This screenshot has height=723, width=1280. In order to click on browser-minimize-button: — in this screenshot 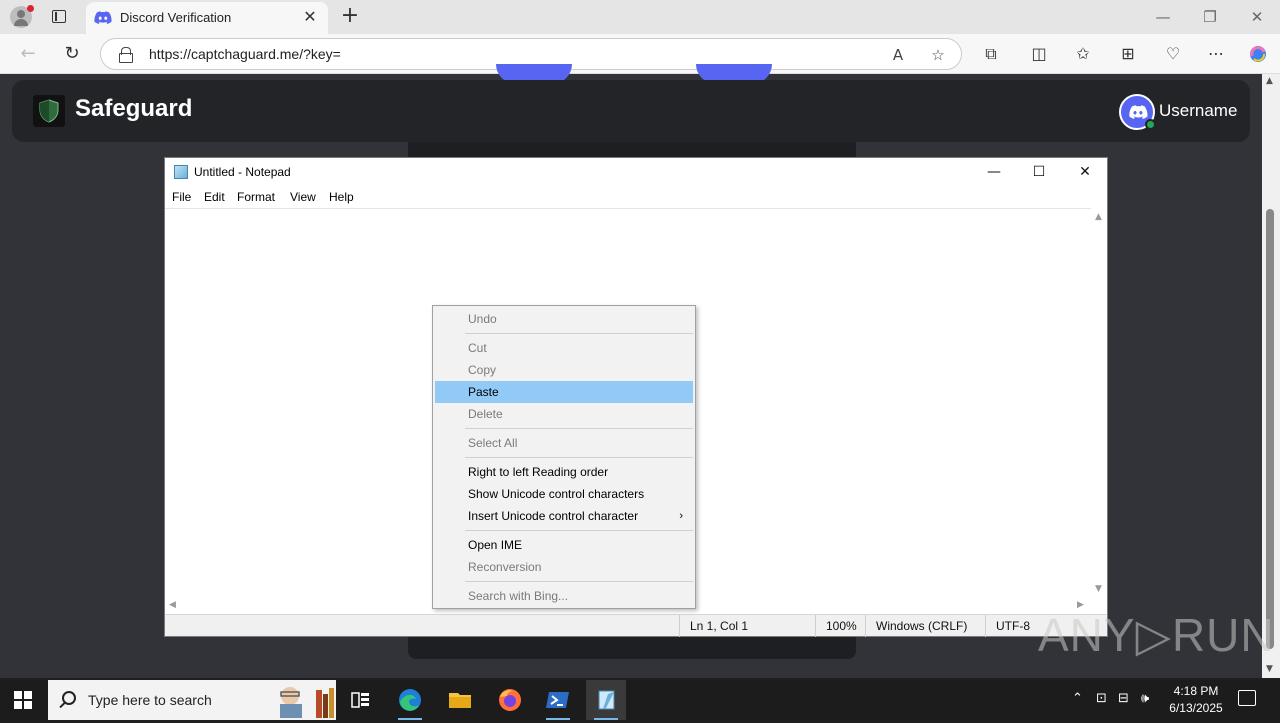, I will do `click(1163, 17)`.